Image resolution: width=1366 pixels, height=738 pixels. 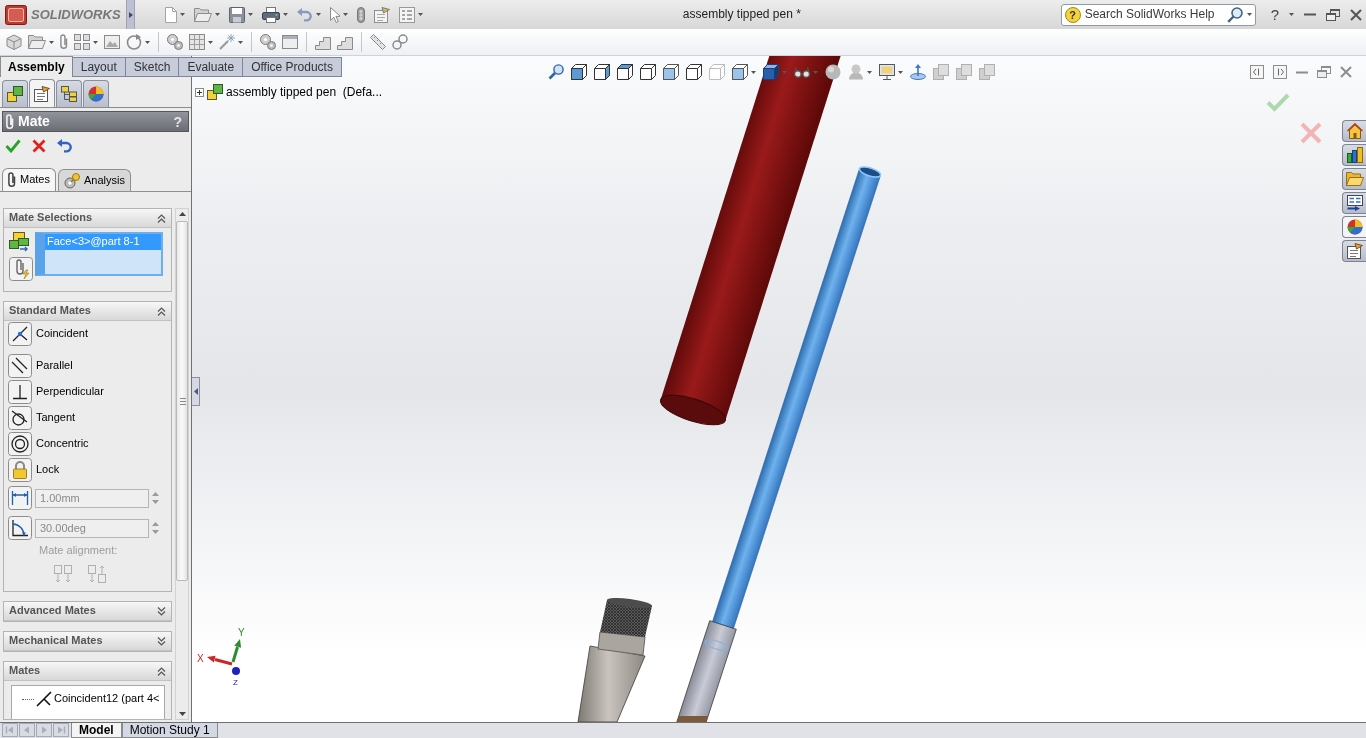 What do you see at coordinates (29, 179) in the screenshot?
I see `panel-tab: Mates` at bounding box center [29, 179].